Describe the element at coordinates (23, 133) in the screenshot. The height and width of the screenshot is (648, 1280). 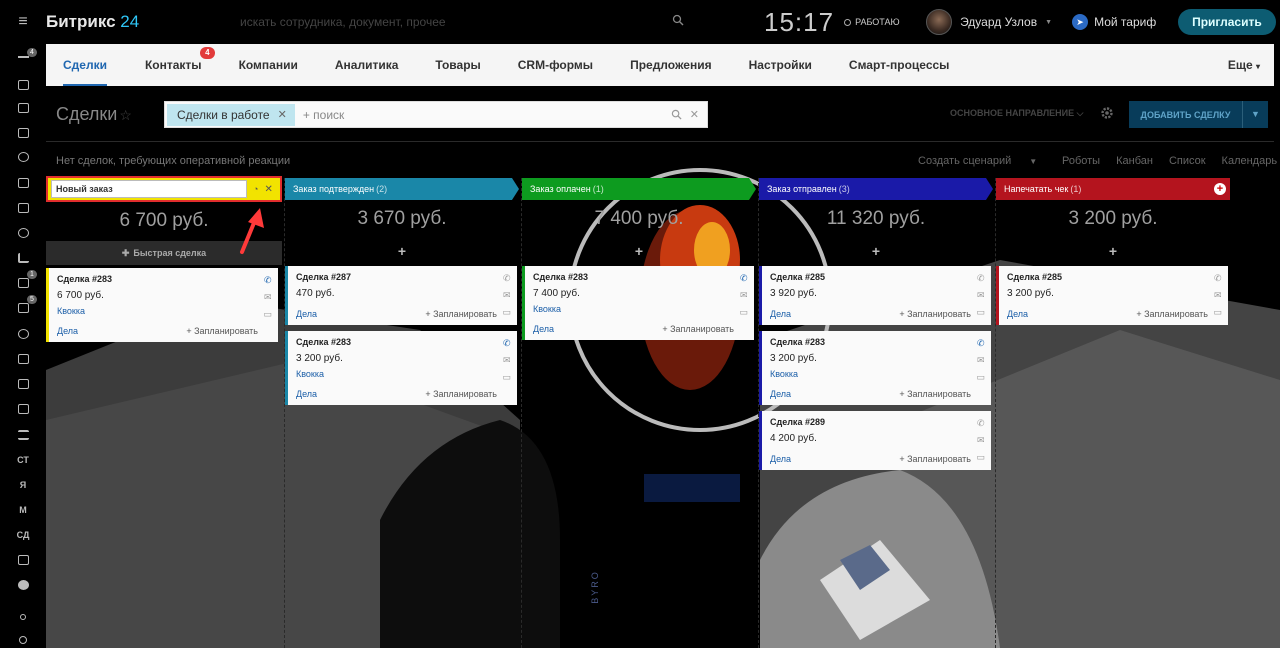
I see `book-icon` at that location.